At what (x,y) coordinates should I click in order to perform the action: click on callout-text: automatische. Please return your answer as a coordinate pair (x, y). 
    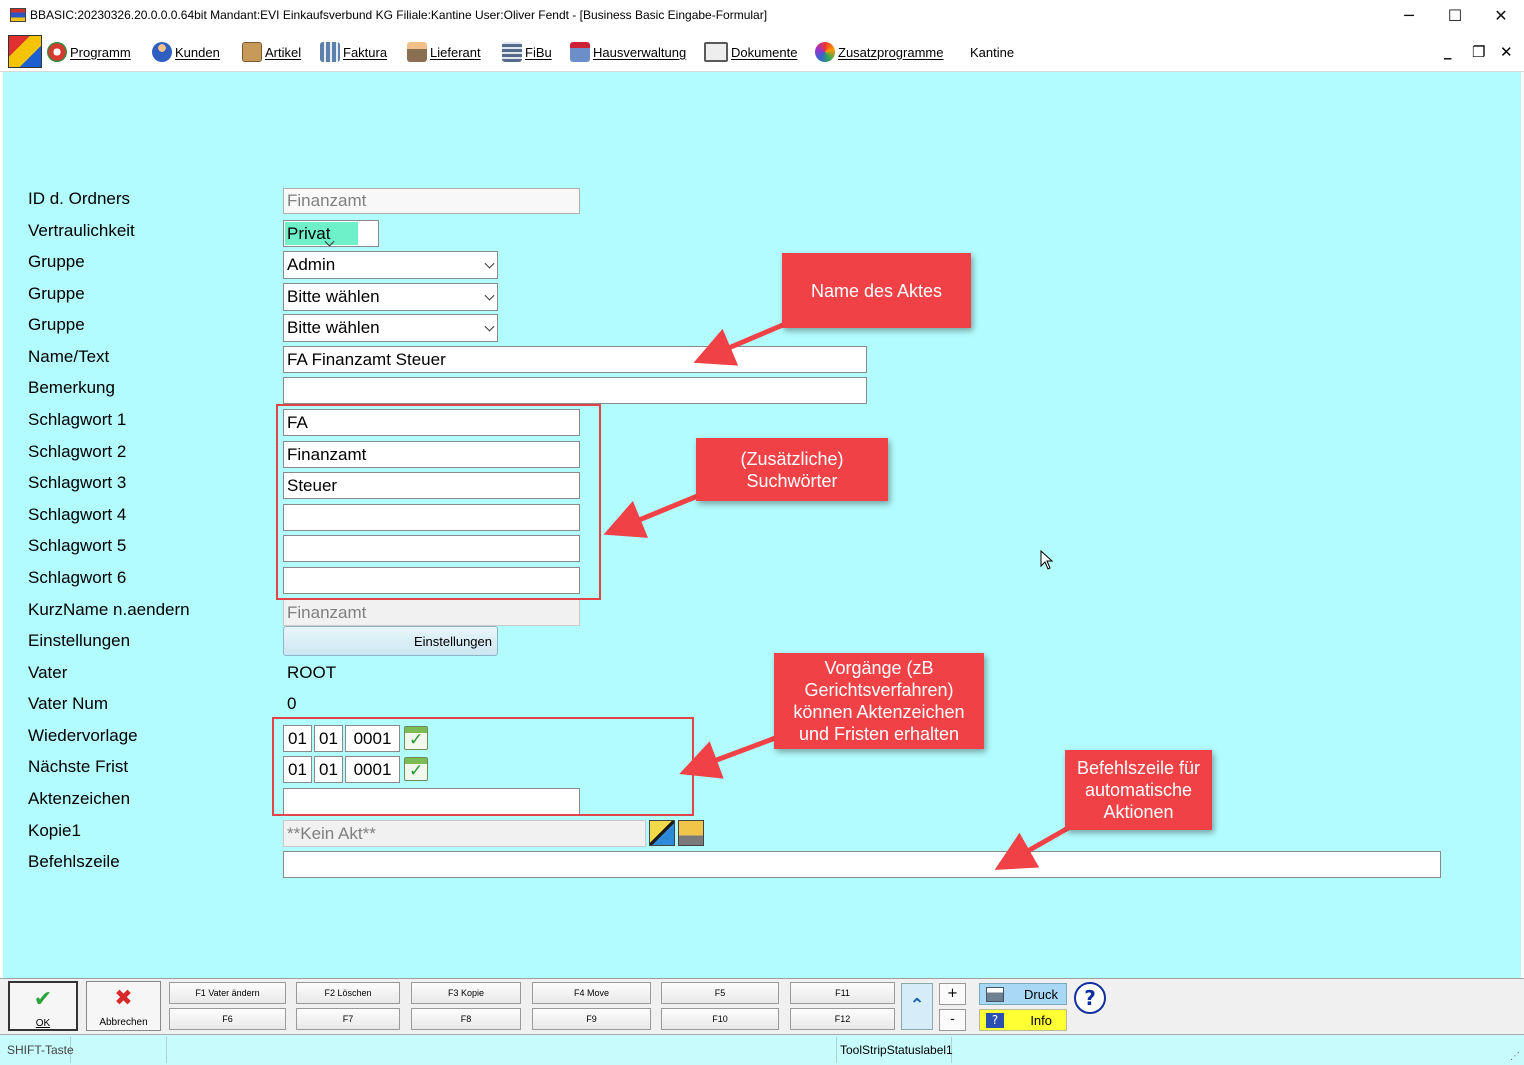
    Looking at the image, I should click on (1138, 790).